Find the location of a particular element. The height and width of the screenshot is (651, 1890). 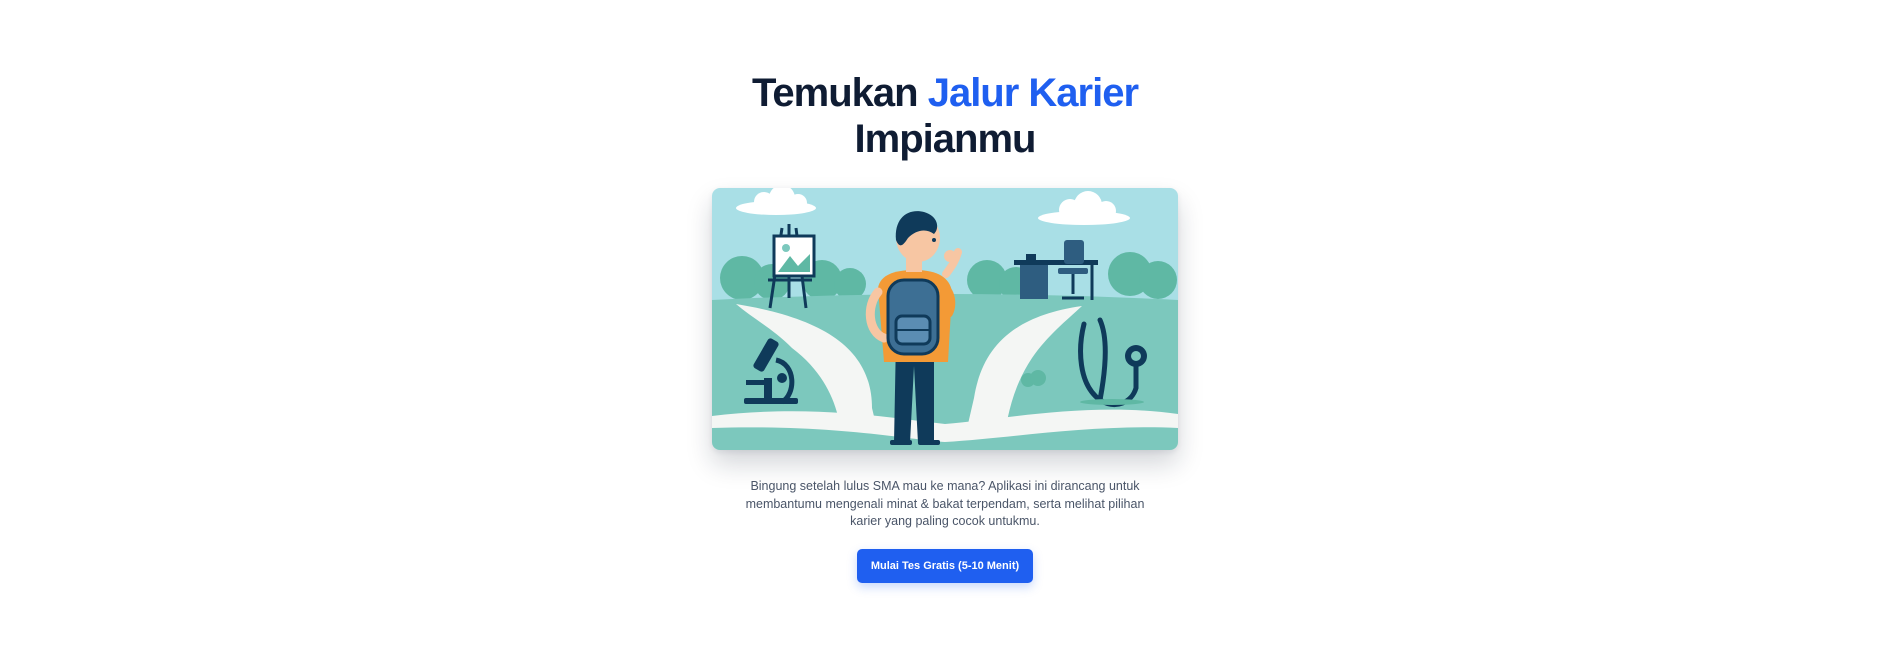

crossroads-illustration is located at coordinates (945, 319).